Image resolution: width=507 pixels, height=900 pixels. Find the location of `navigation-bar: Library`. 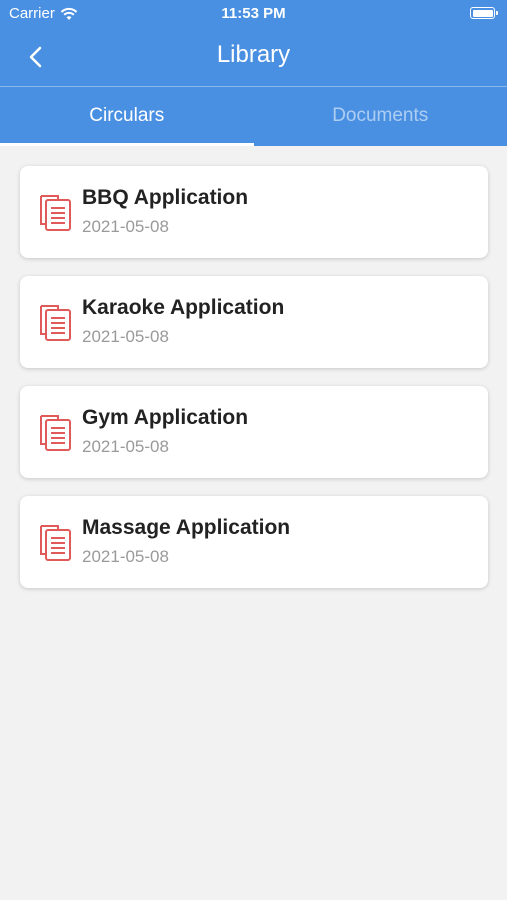

navigation-bar: Library is located at coordinates (253, 57).